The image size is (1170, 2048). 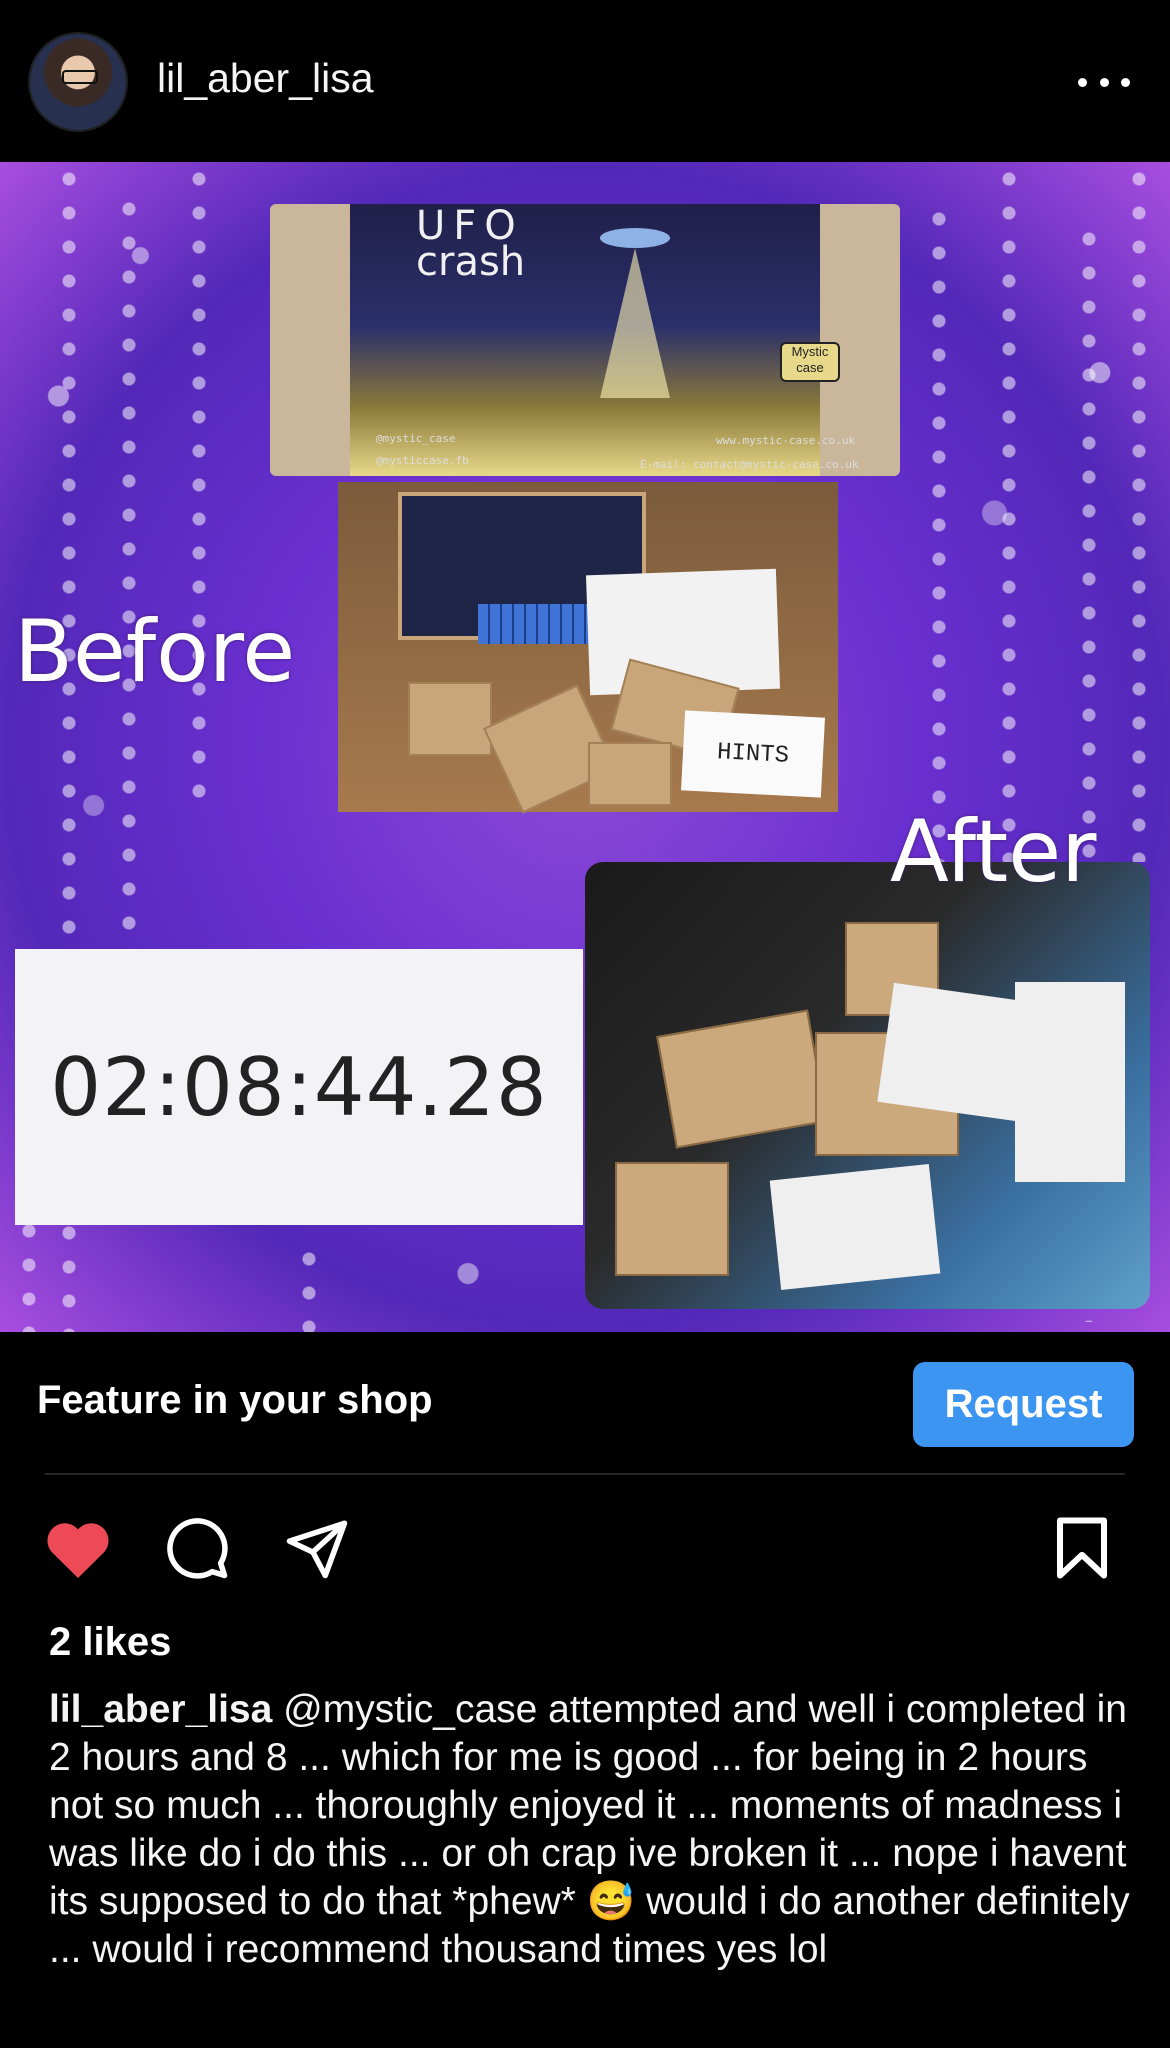 What do you see at coordinates (588, 648) in the screenshot?
I see `before-photo: HINTS` at bounding box center [588, 648].